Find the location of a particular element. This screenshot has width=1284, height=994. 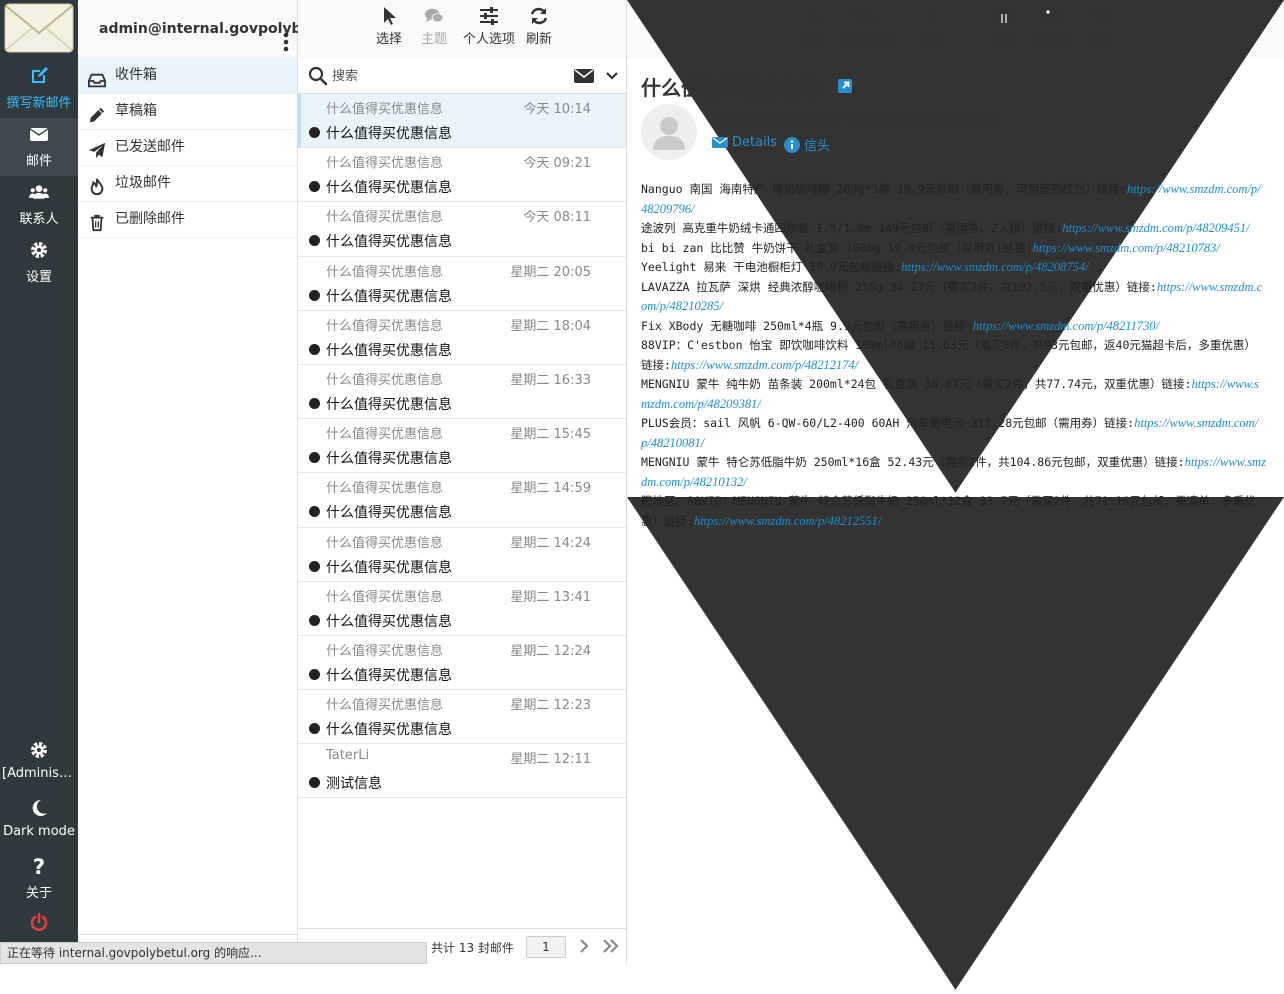

fire-icon is located at coordinates (97, 184).